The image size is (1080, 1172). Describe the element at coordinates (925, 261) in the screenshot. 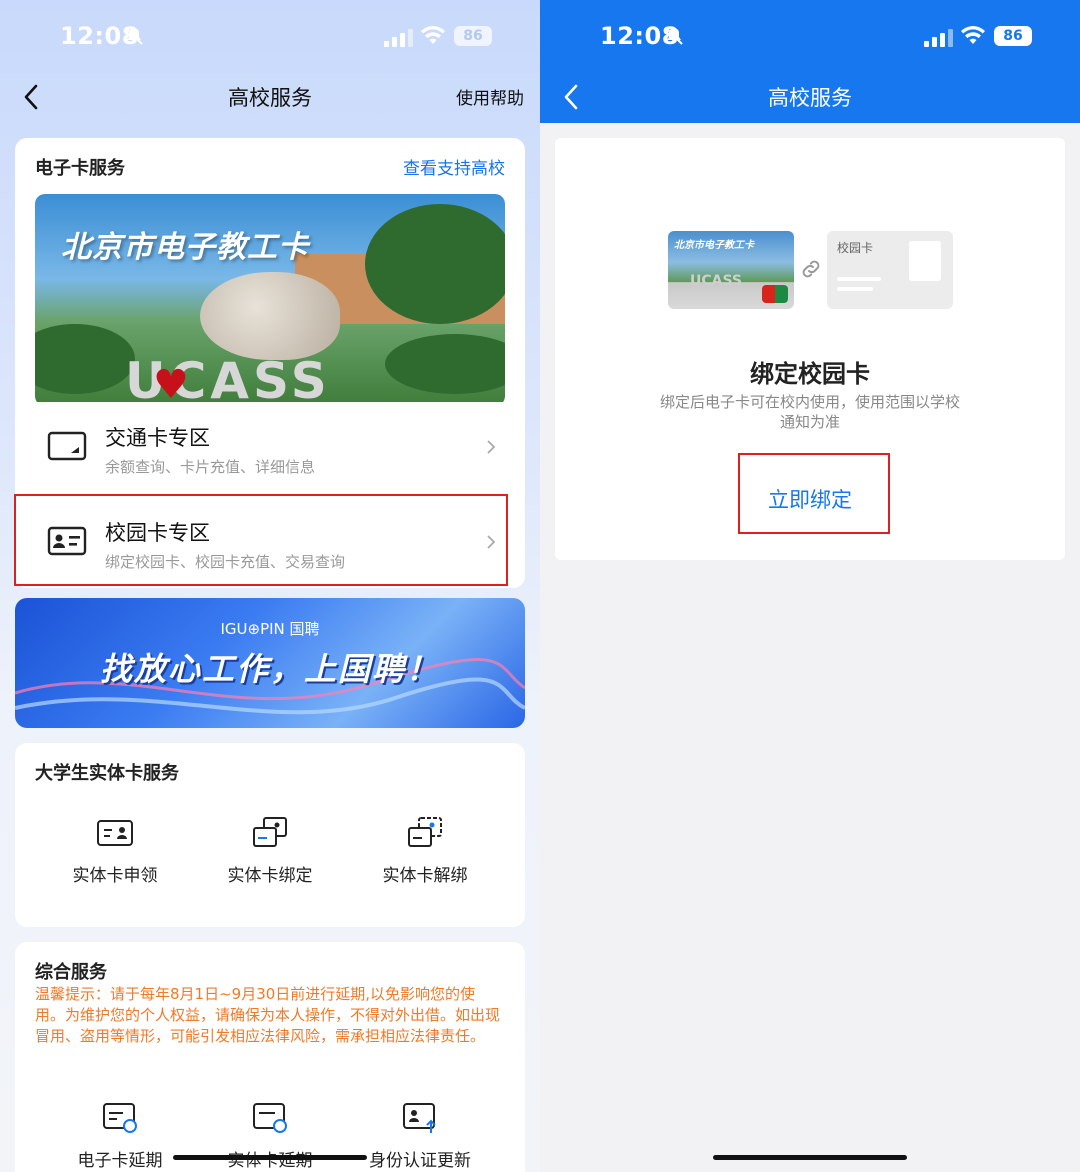

I see `photo-placeholder-icon` at that location.